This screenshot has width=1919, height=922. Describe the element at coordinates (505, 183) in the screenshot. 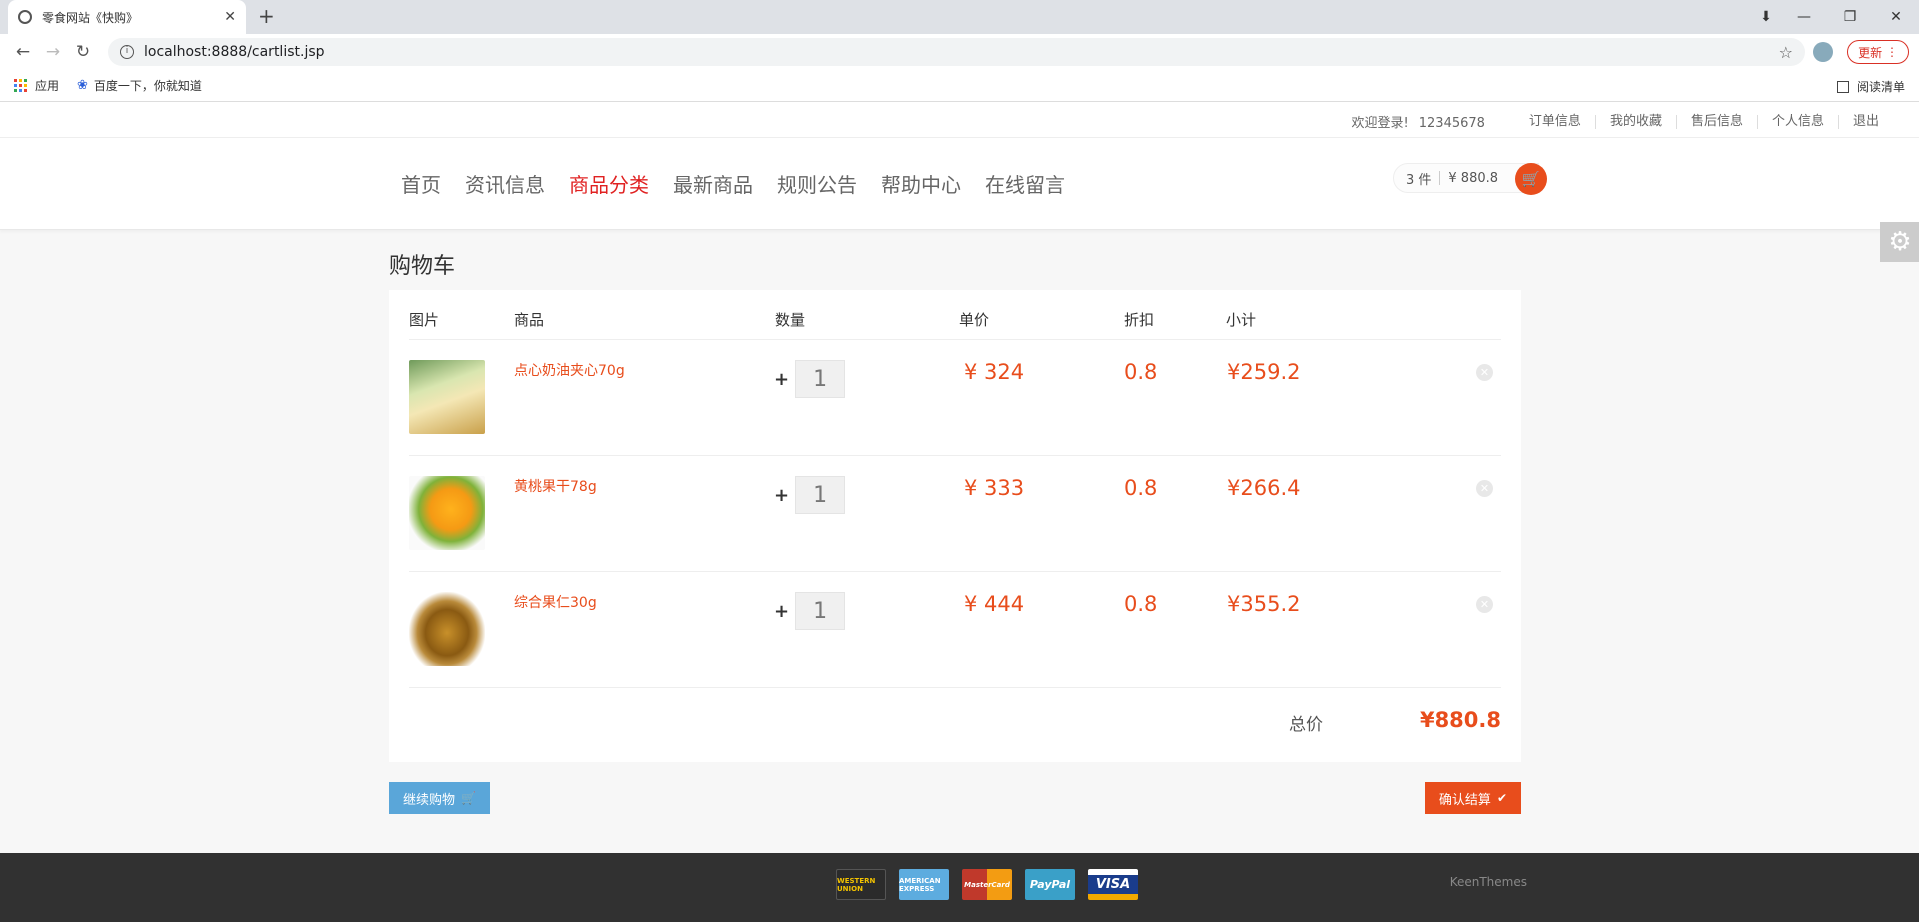

I see `nav-news: 资讯信息` at that location.